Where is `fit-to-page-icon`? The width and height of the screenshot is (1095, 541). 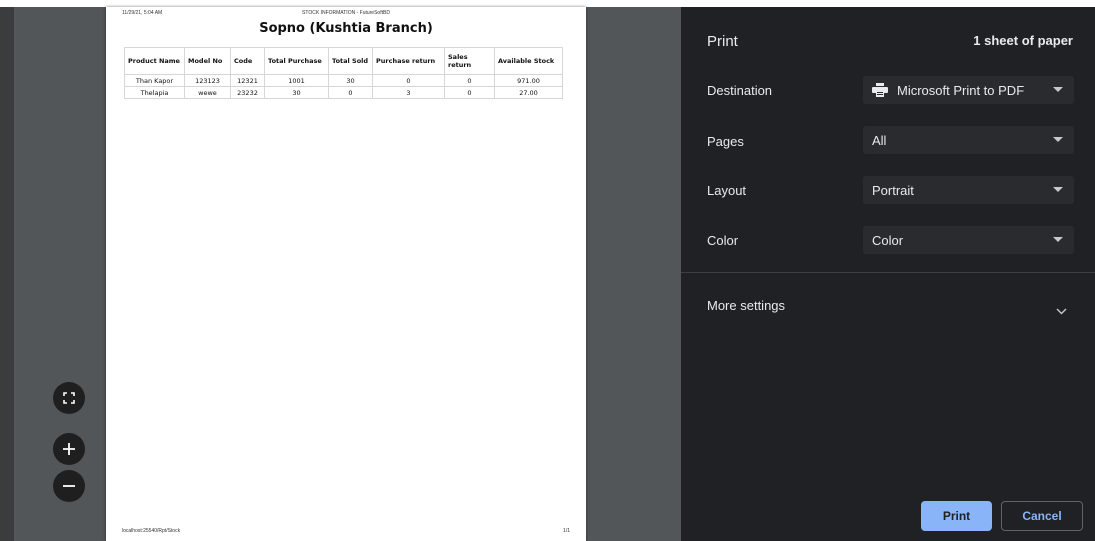 fit-to-page-icon is located at coordinates (69, 398).